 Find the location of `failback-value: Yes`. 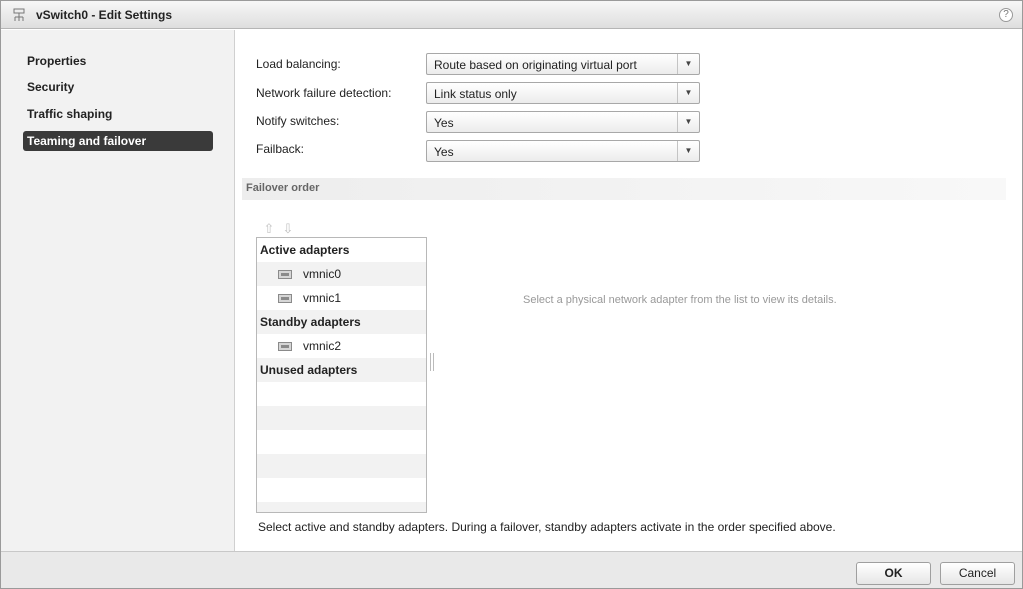

failback-value: Yes is located at coordinates (444, 152).